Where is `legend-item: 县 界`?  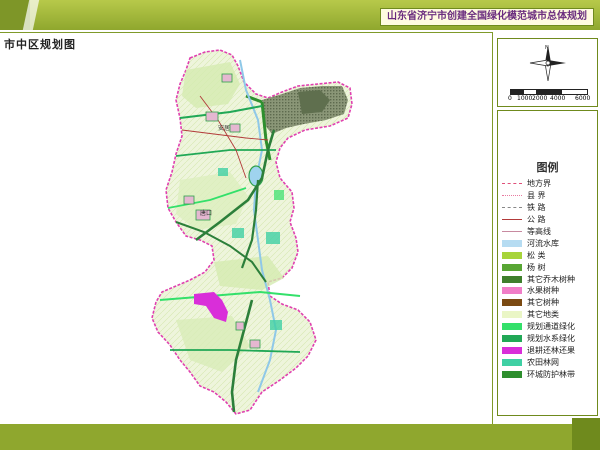 legend-item: 县 界 is located at coordinates (548, 196).